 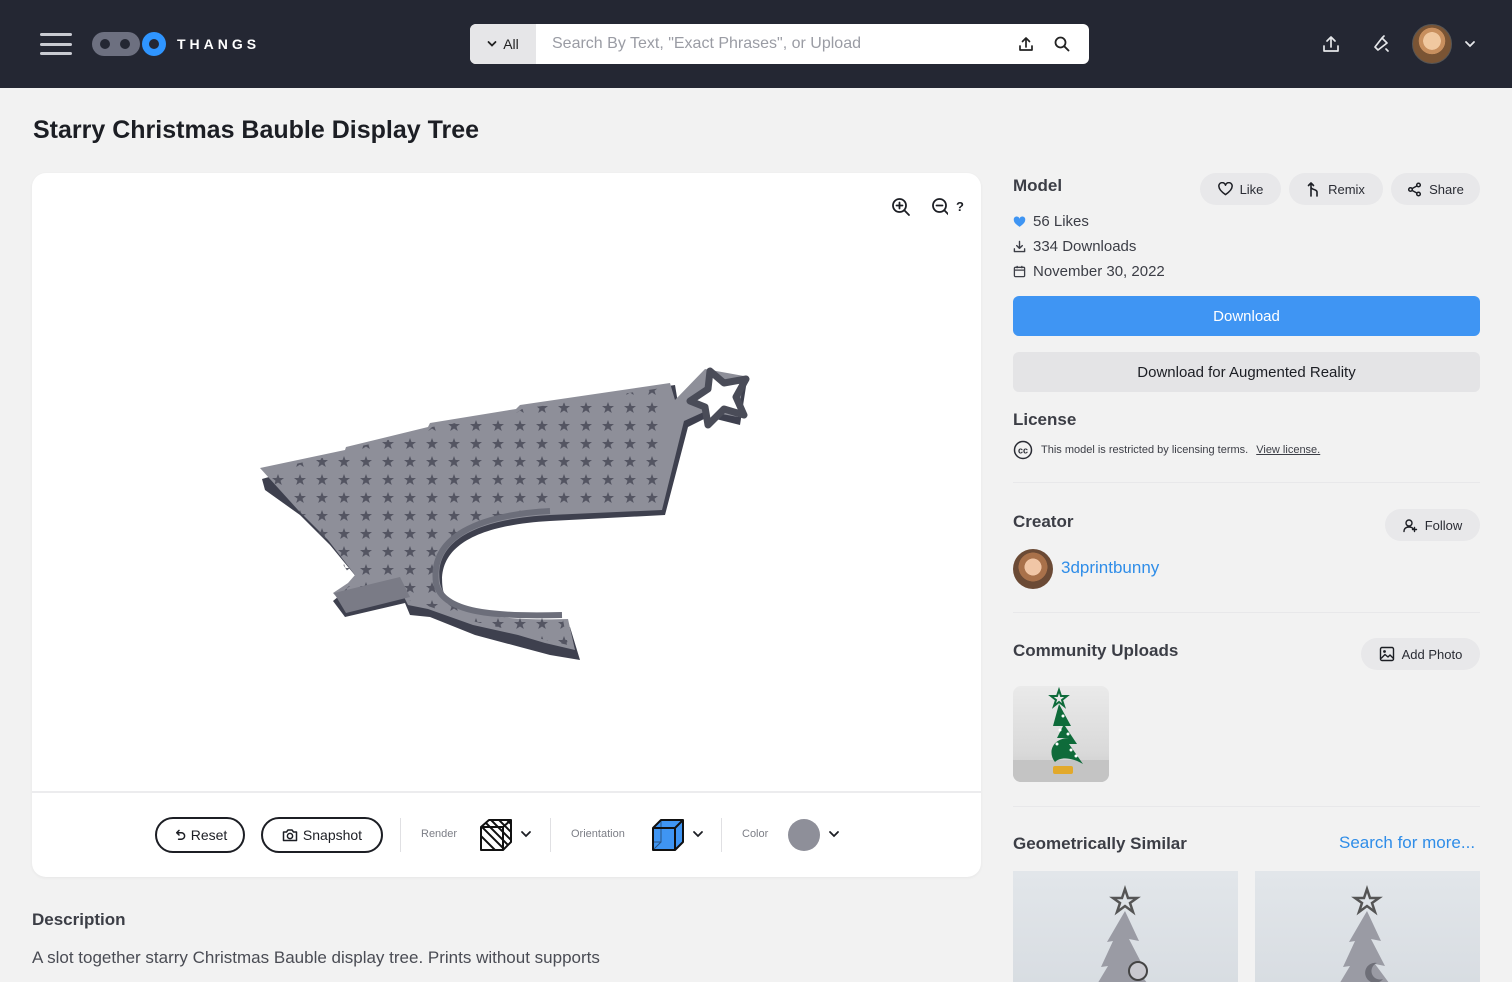 I want to click on color-label: Color, so click(x=755, y=834).